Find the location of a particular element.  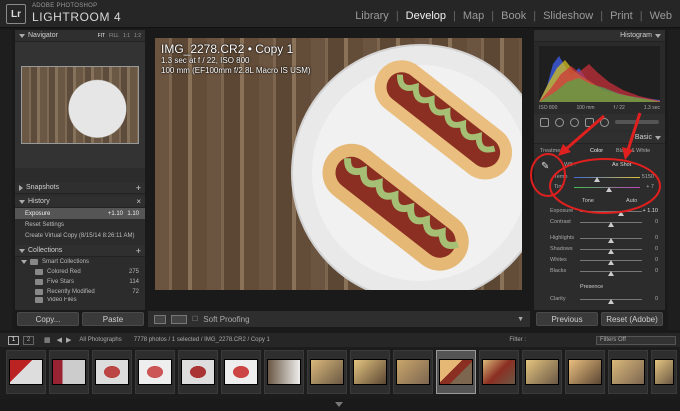

white-balance-eyedropper-icon: ✎ is located at coordinates (545, 166).